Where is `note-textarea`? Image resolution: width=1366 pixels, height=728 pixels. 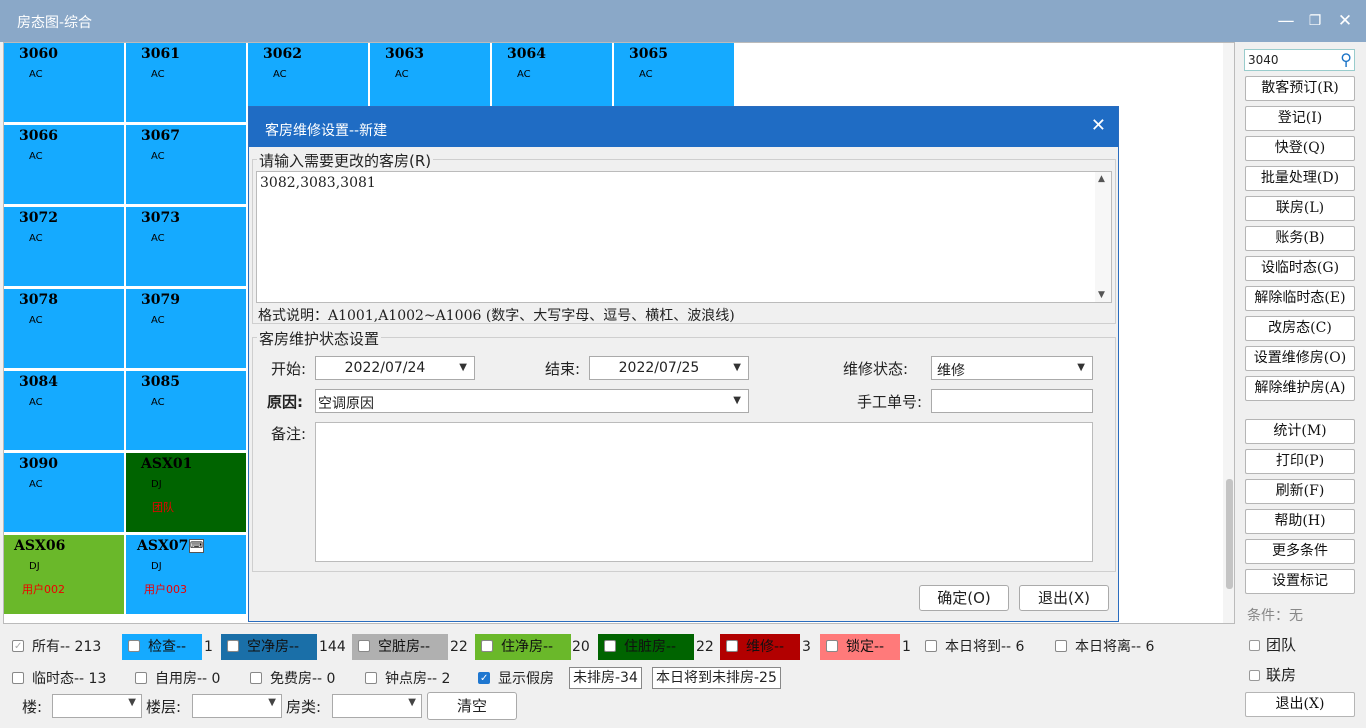 note-textarea is located at coordinates (704, 492).